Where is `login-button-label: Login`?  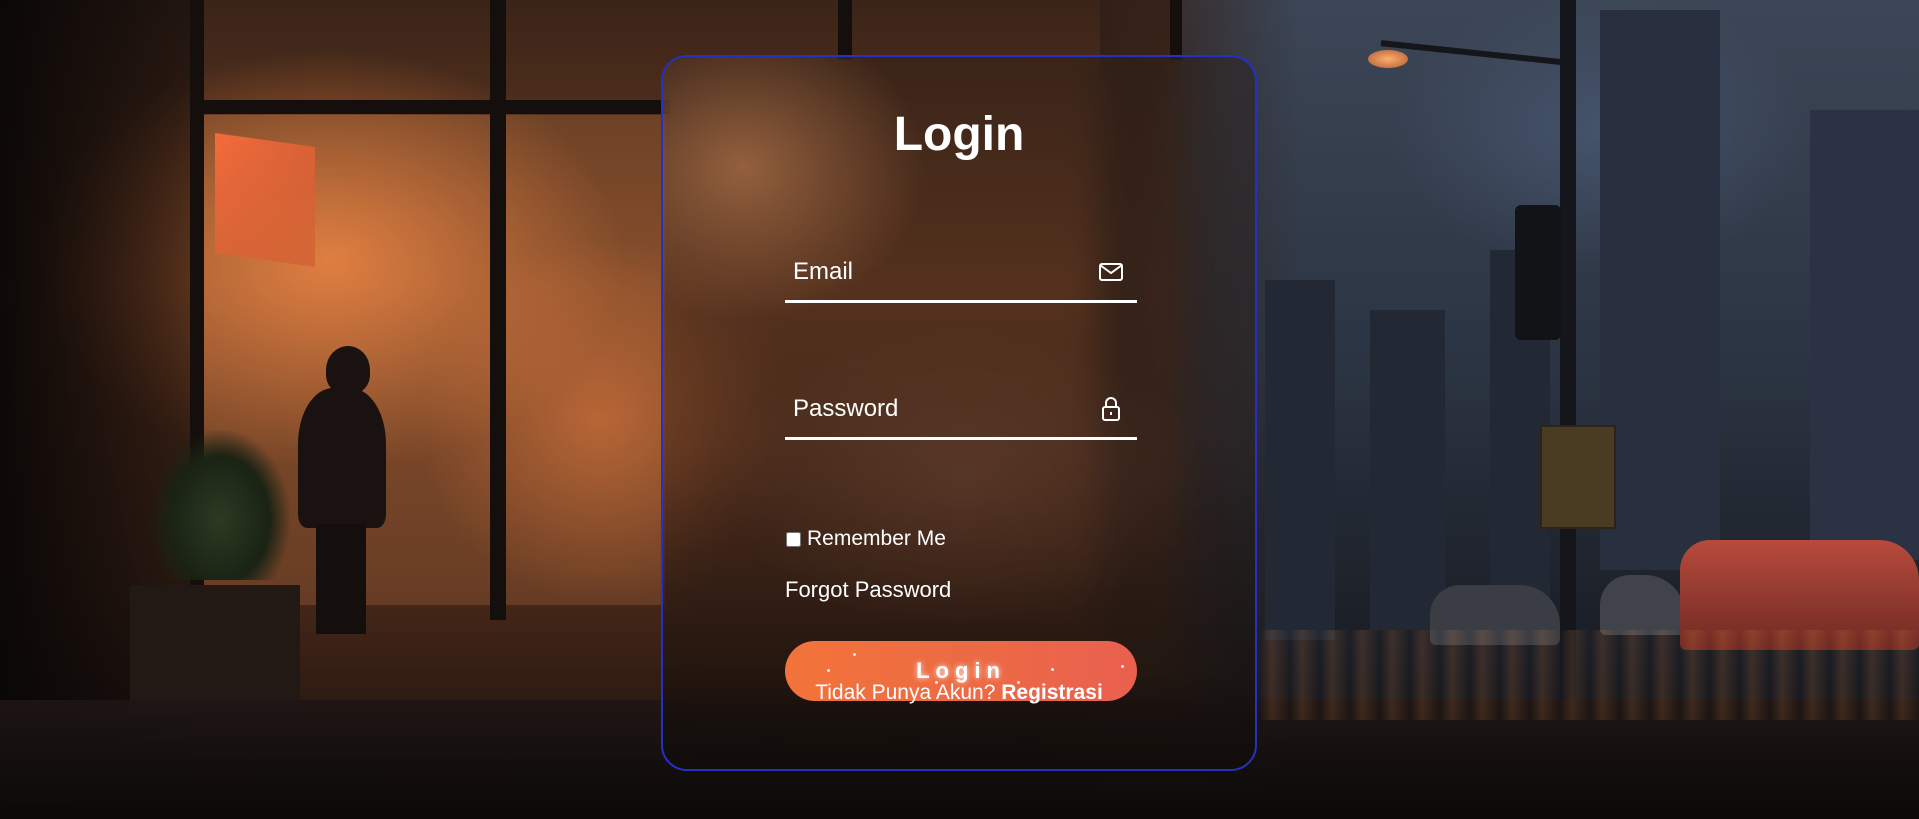 login-button-label: Login is located at coordinates (961, 670).